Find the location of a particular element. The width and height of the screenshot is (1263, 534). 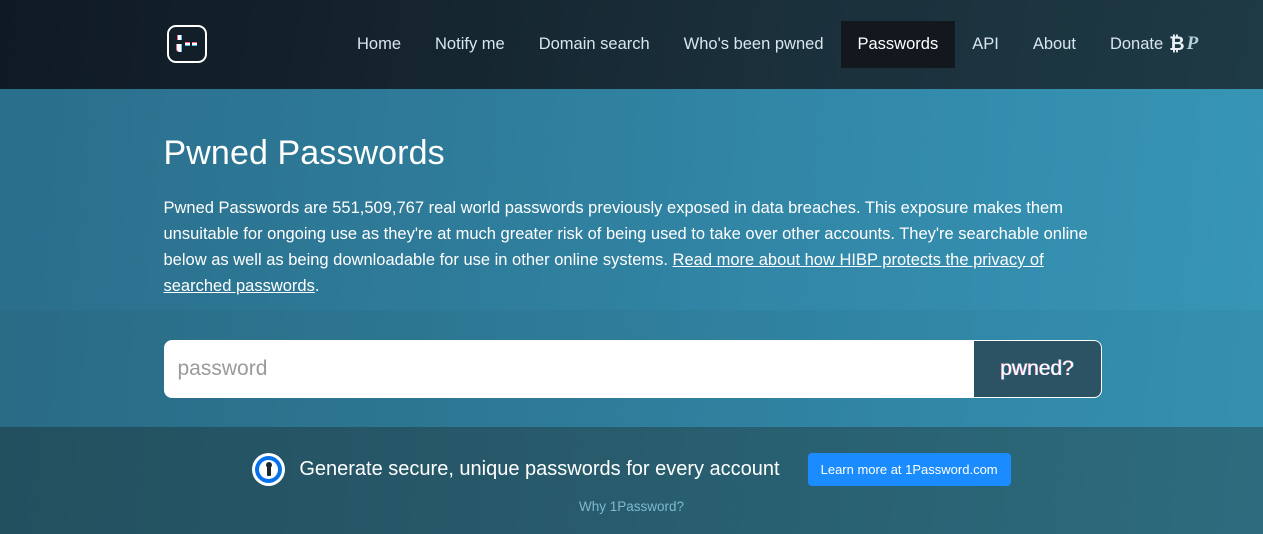

onepassword-learn-more-button: Learn more at 1Password.com is located at coordinates (909, 469).